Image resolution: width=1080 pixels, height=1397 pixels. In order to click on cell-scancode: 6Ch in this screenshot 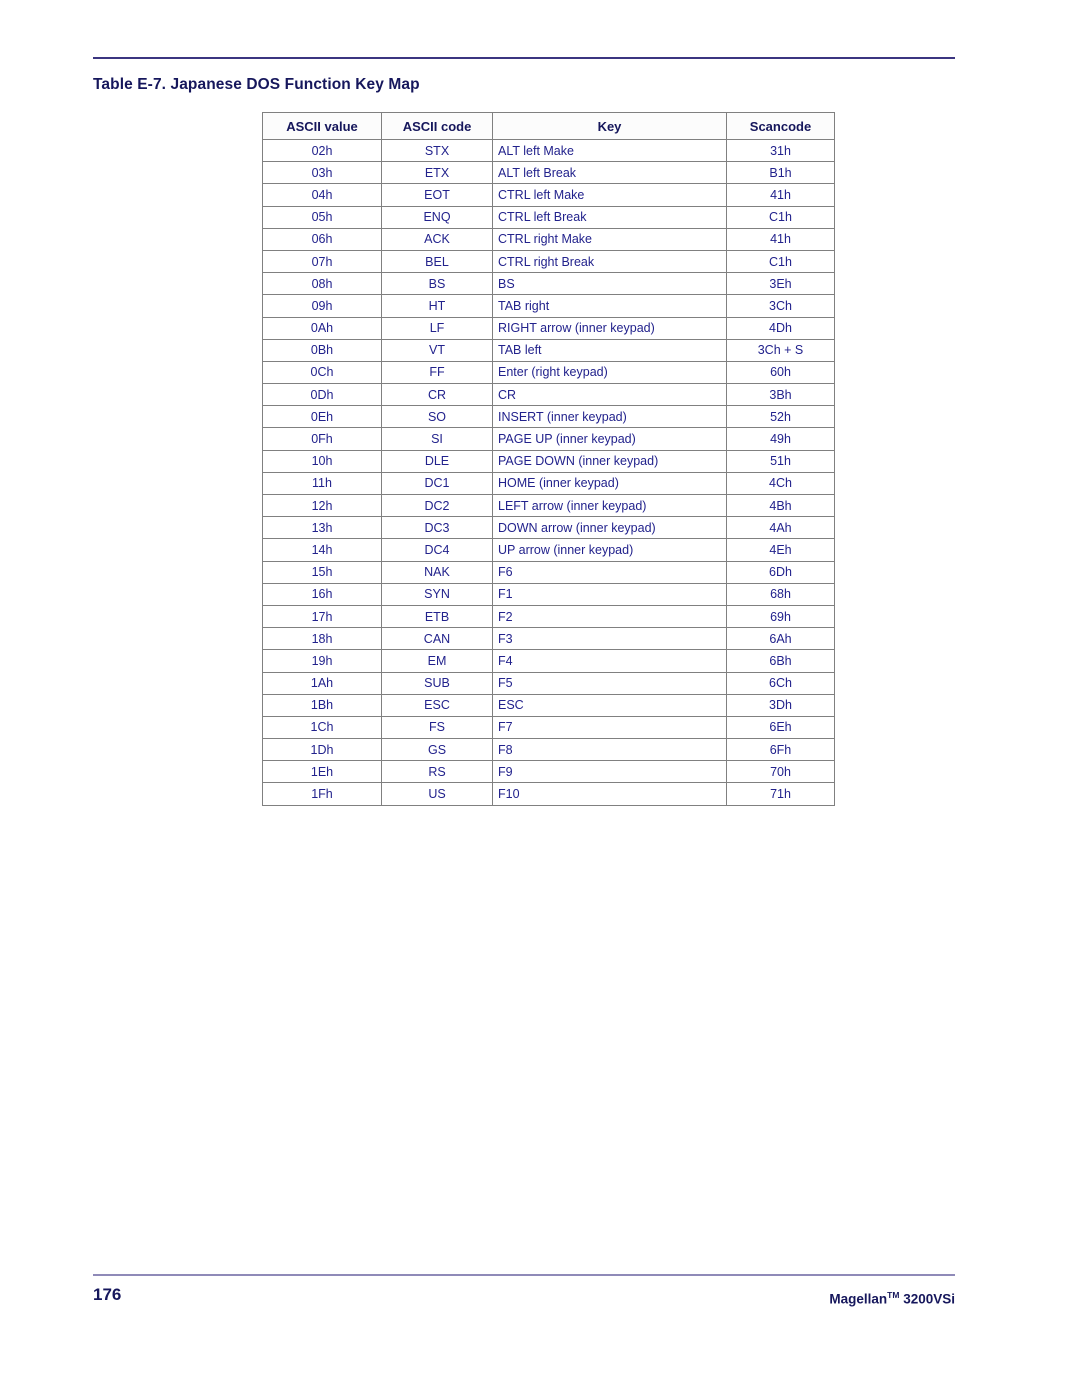, I will do `click(780, 683)`.